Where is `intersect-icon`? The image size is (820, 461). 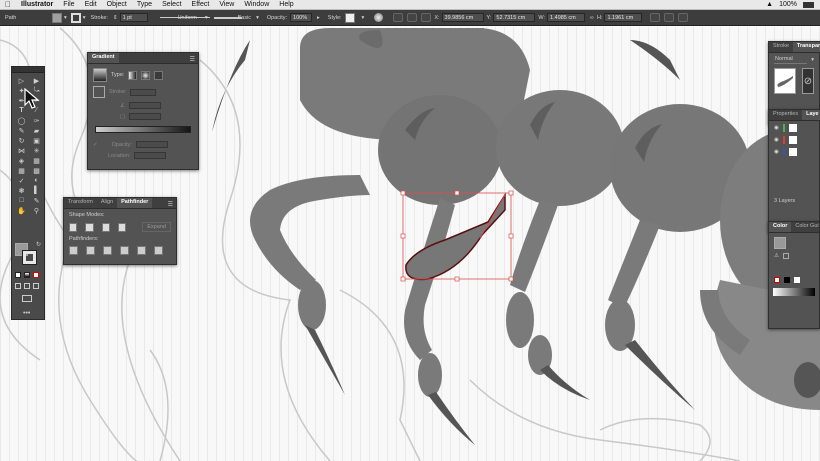 intersect-icon is located at coordinates (105, 227).